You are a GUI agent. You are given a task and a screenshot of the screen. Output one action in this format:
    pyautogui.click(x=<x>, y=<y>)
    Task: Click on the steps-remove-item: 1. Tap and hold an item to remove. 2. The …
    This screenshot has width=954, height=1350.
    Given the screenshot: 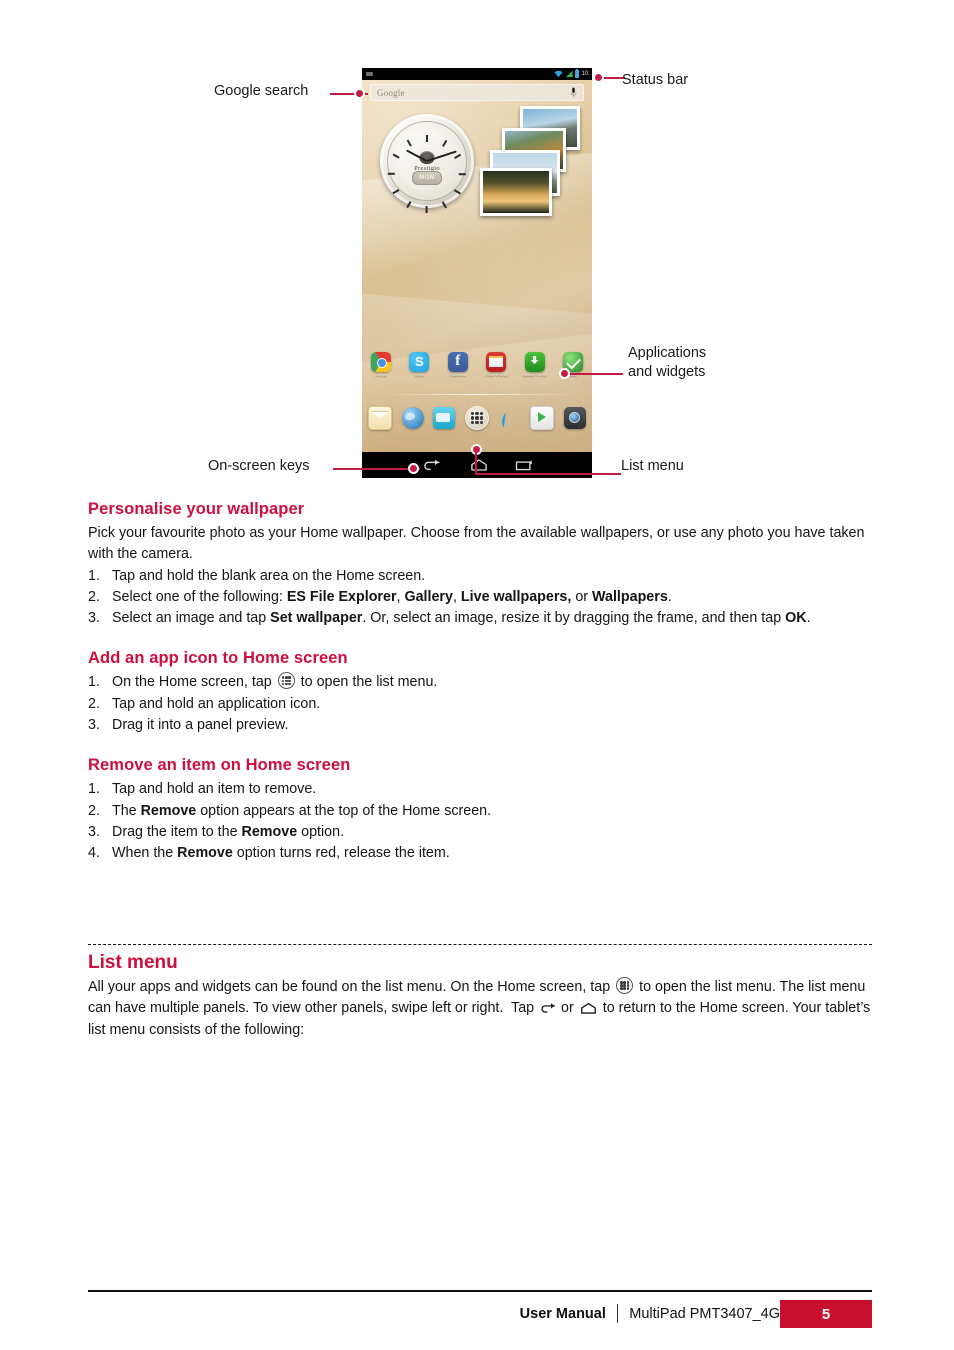 What is the action you would take?
    pyautogui.click(x=480, y=821)
    